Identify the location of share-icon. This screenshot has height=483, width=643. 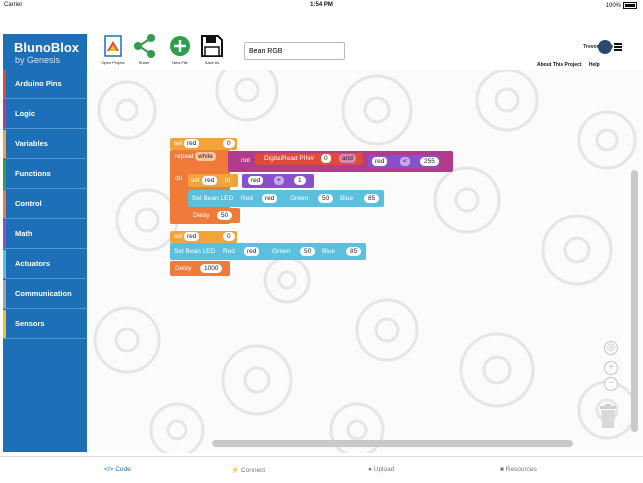
(144, 46).